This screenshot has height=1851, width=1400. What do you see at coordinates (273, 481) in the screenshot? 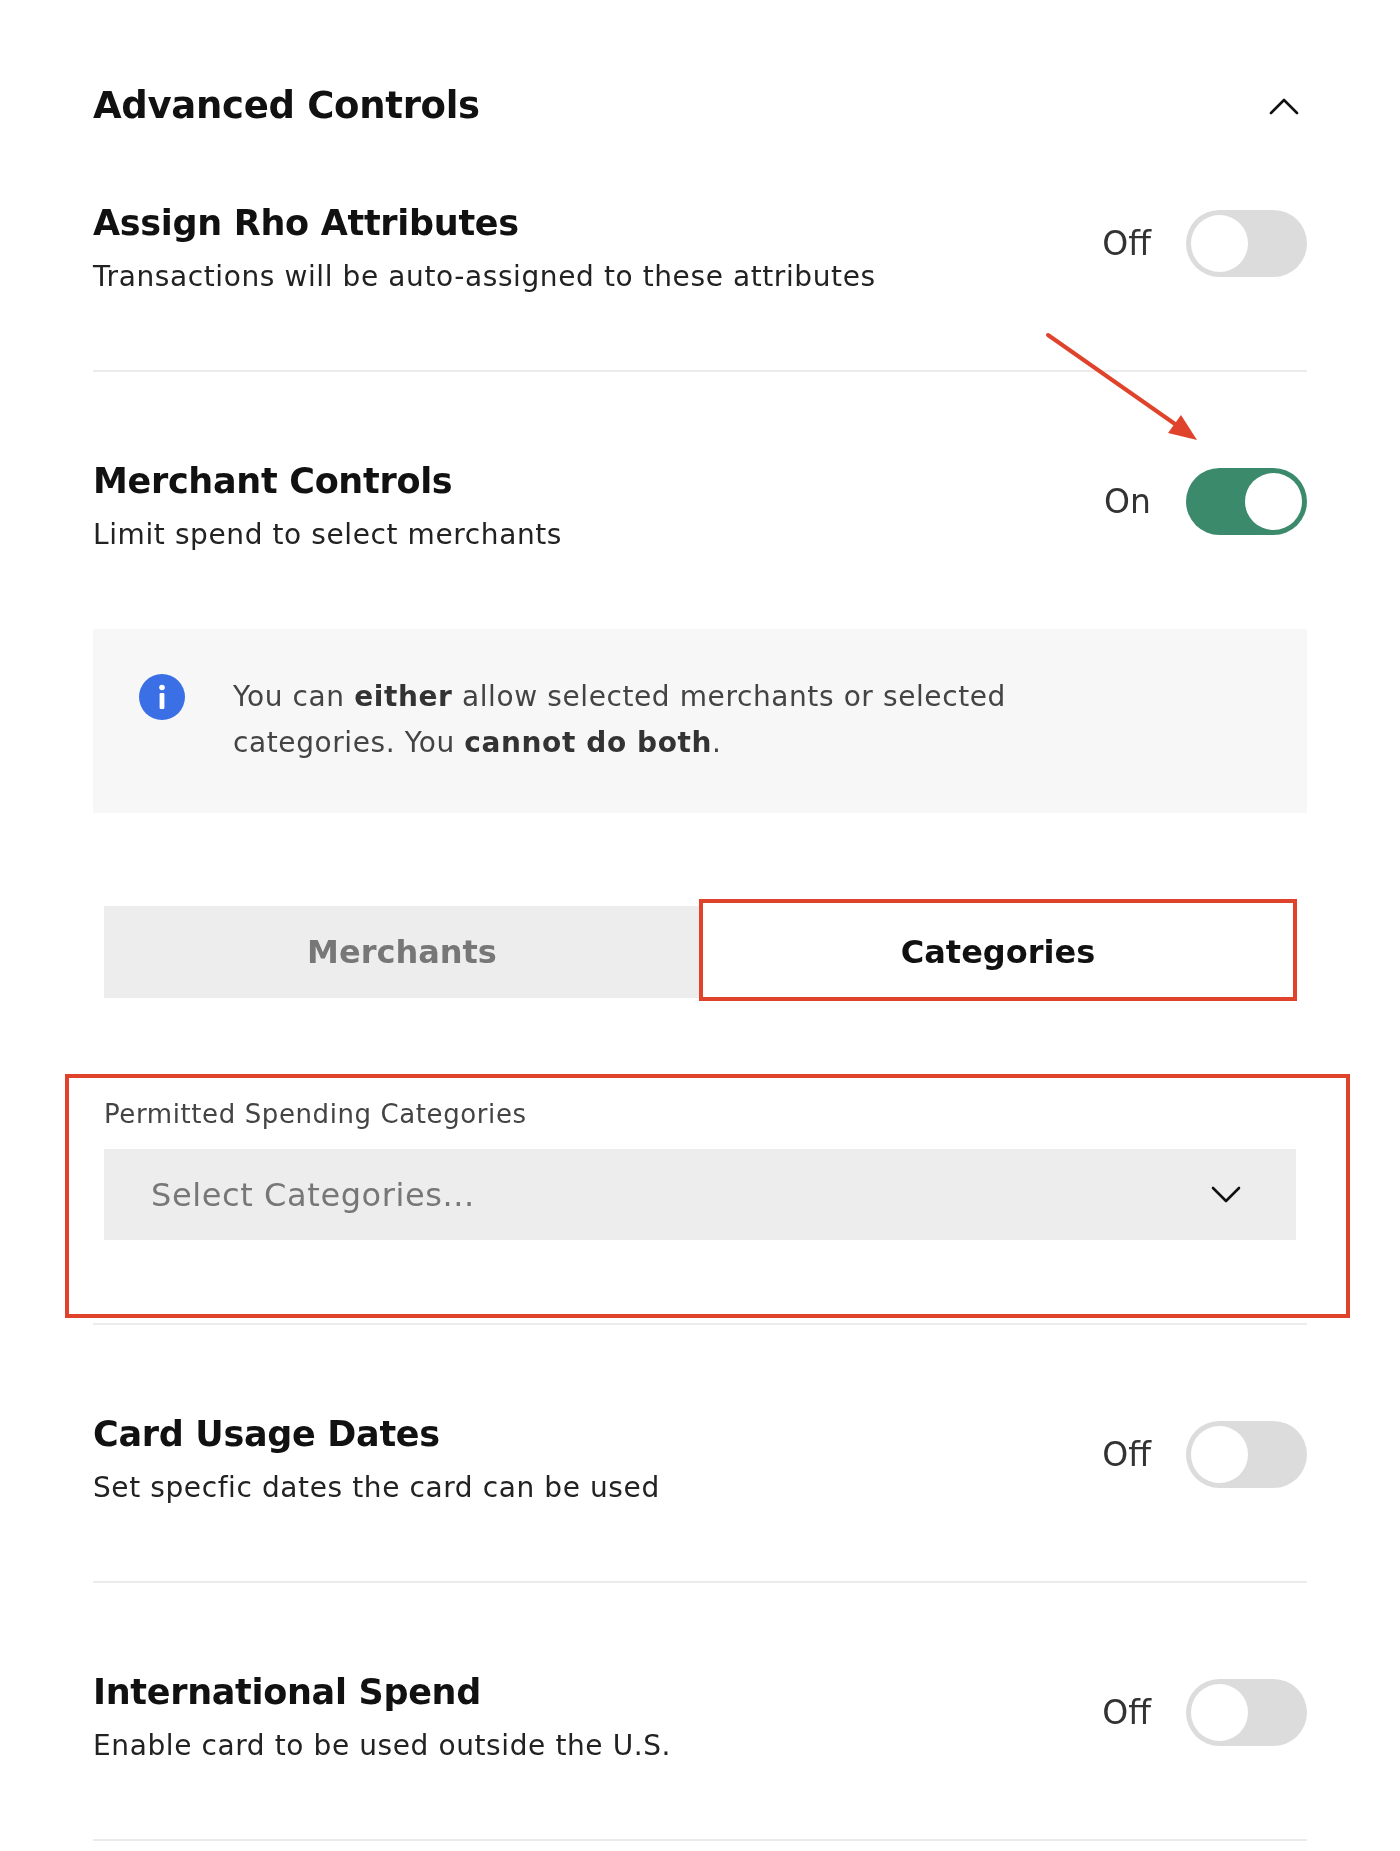
I see `setting-title: Merchant Controls` at bounding box center [273, 481].